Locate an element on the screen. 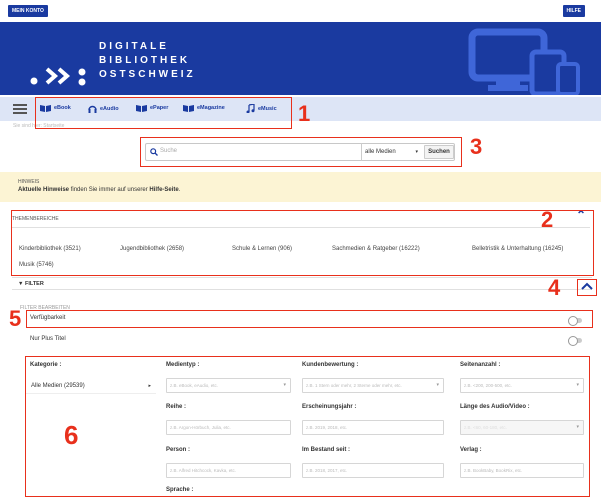 Image resolution: width=601 pixels, height=499 pixels. plus-titles-label: Nur Plus Titel is located at coordinates (48, 339).